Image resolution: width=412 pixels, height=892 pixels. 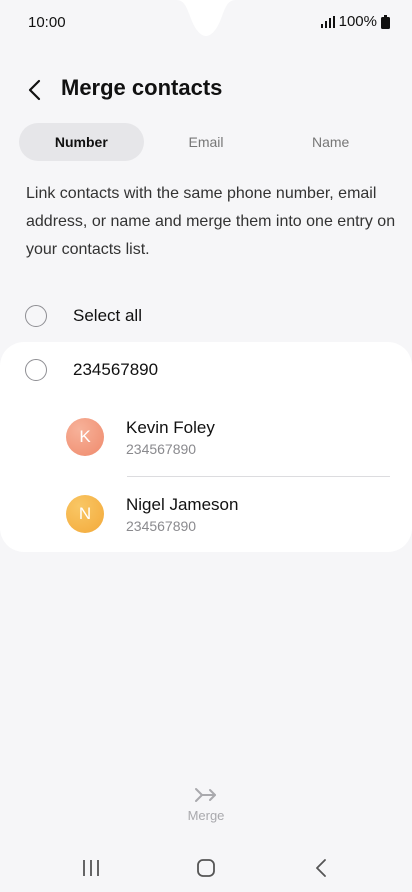 I want to click on contact-divider, so click(x=258, y=476).